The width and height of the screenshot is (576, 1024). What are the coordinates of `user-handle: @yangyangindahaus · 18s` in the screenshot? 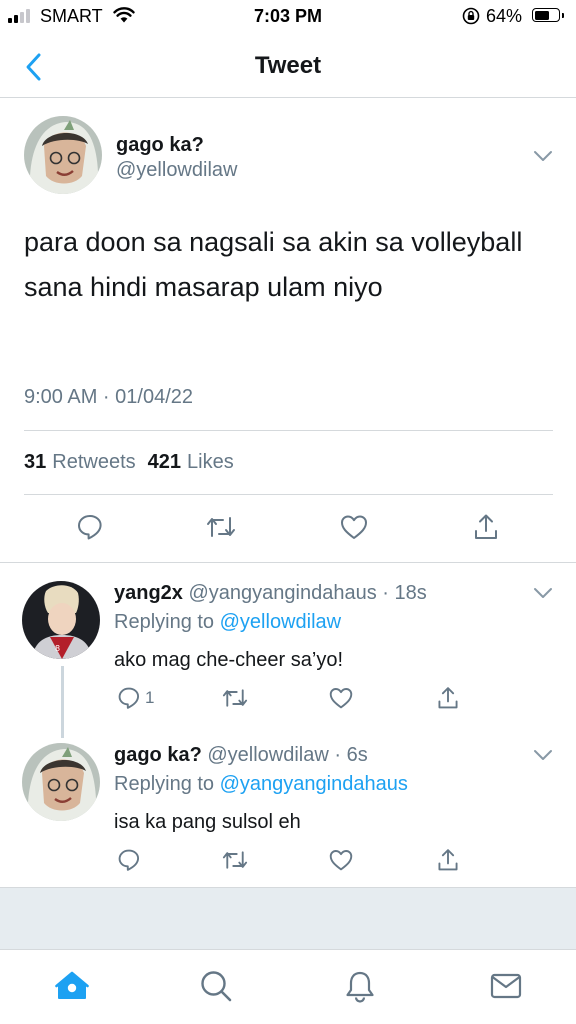 It's located at (308, 593).